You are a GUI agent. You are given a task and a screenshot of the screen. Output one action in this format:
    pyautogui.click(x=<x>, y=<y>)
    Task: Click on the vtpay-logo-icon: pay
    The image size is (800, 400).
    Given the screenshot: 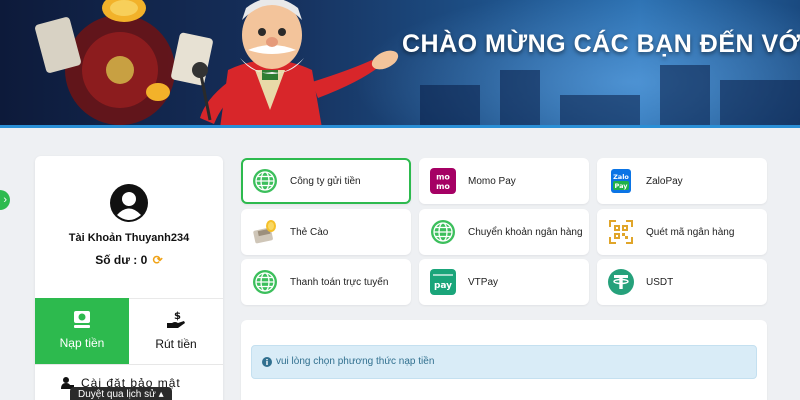 What is the action you would take?
    pyautogui.click(x=443, y=282)
    